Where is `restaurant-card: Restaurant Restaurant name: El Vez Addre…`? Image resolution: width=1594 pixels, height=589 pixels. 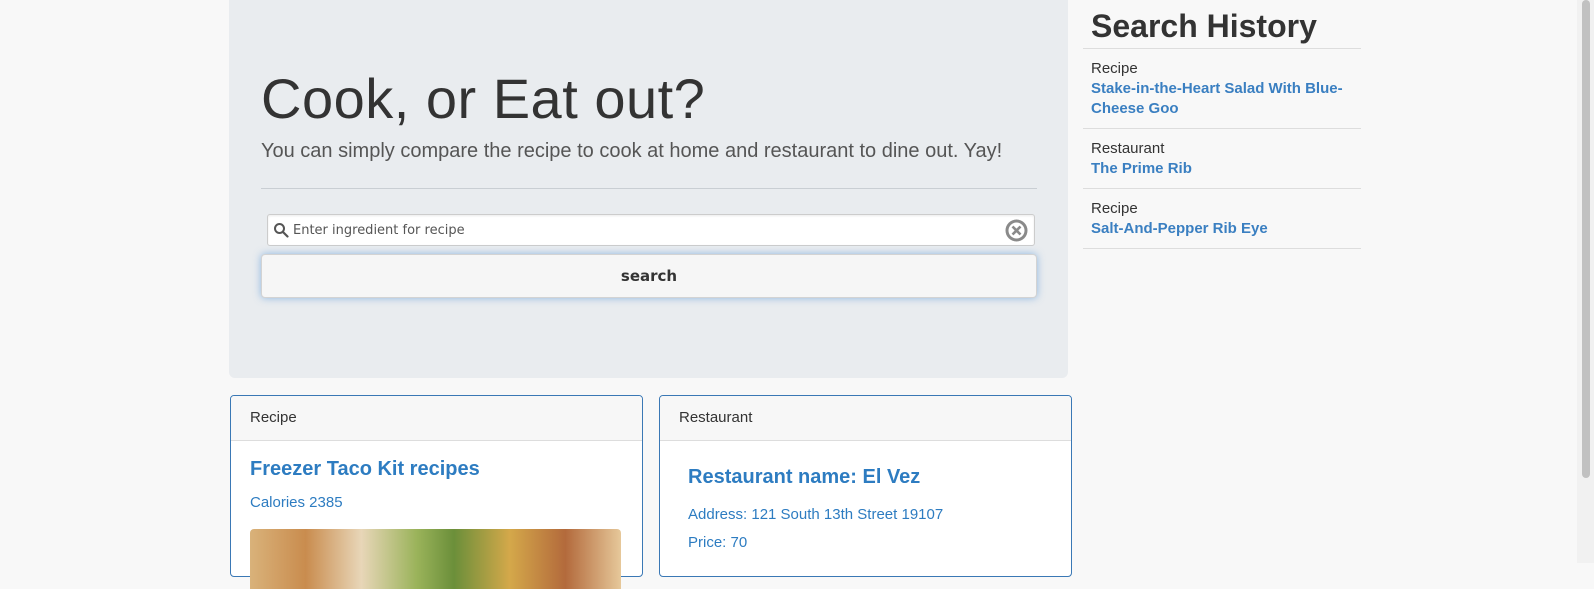 restaurant-card: Restaurant Restaurant name: El Vez Addre… is located at coordinates (865, 486).